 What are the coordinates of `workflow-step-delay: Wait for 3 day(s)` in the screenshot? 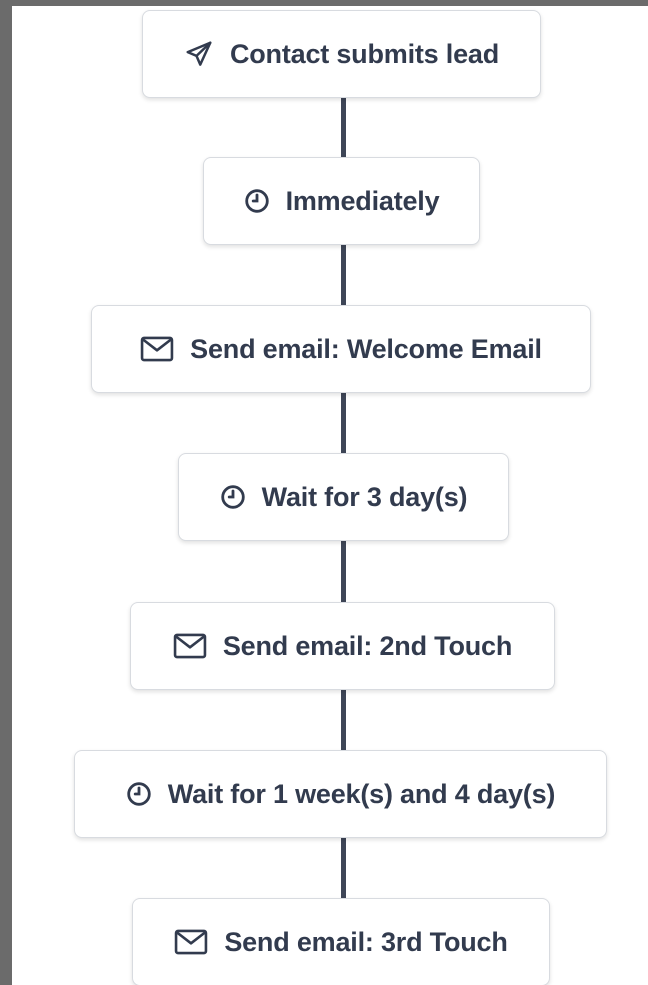 It's located at (343, 497).